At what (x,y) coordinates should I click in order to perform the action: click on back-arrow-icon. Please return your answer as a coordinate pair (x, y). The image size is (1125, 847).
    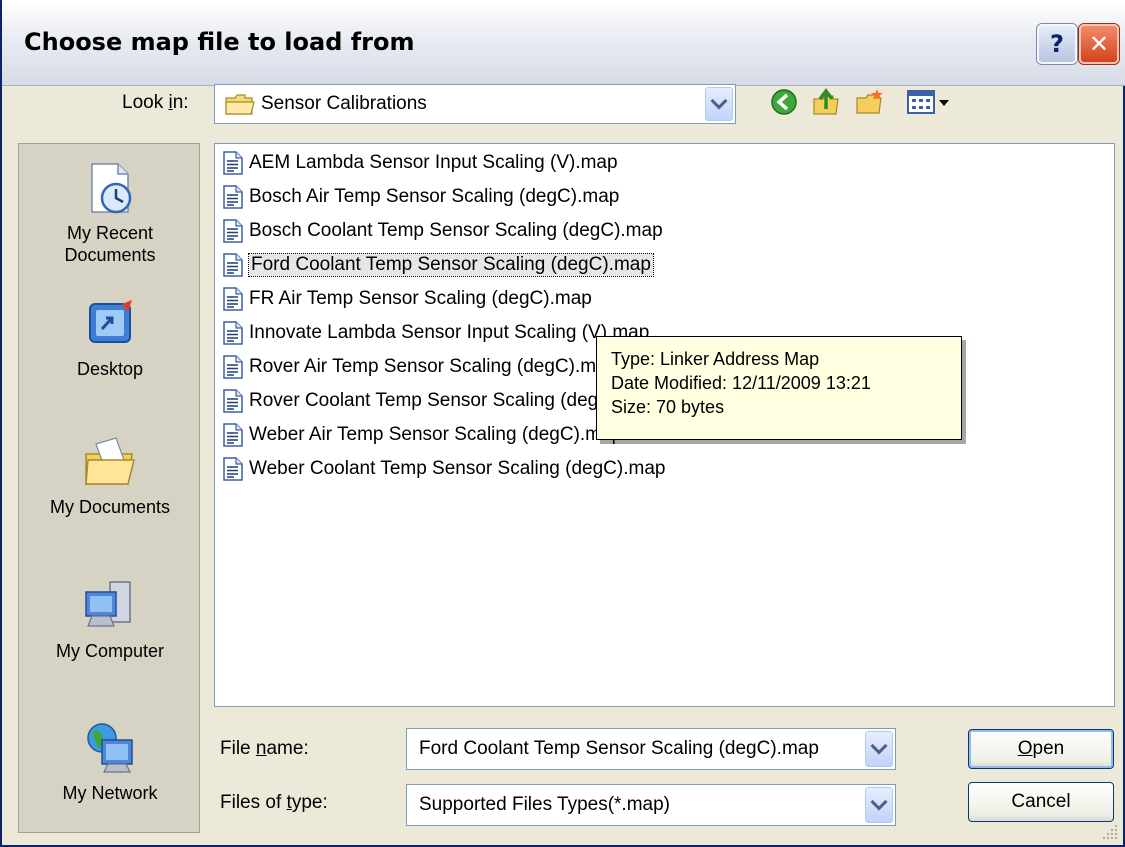
    Looking at the image, I should click on (784, 102).